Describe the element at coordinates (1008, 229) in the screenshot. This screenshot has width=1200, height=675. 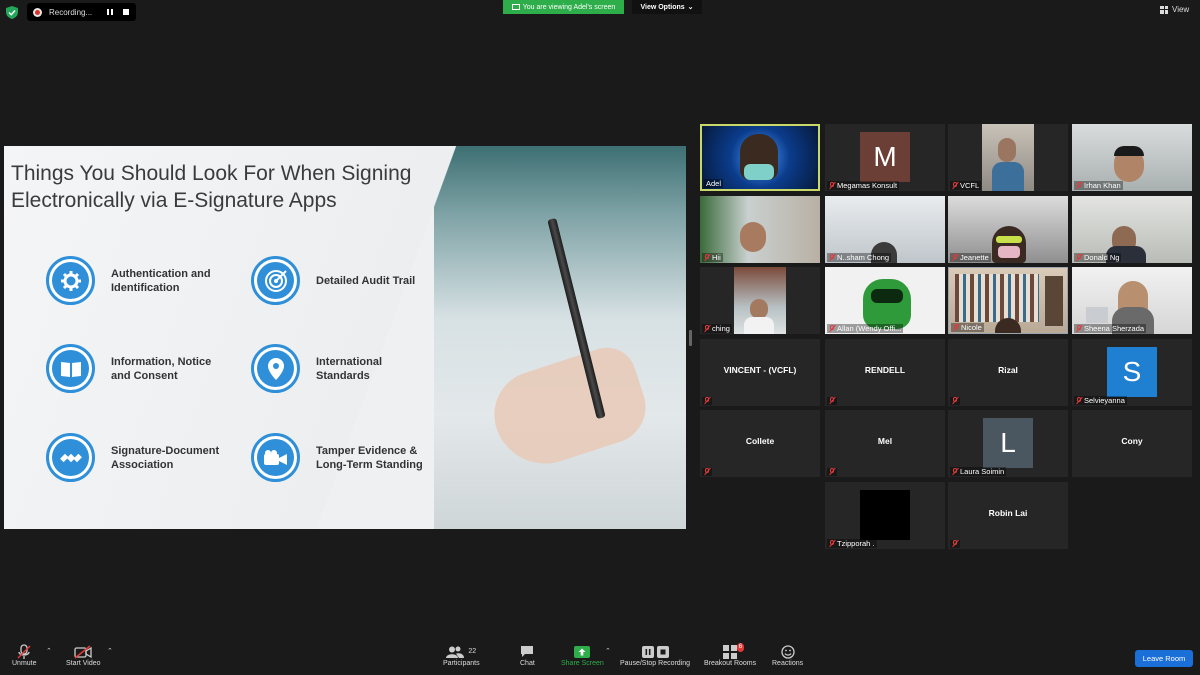
I see `participant-tile-jeanette: Jeanette` at that location.